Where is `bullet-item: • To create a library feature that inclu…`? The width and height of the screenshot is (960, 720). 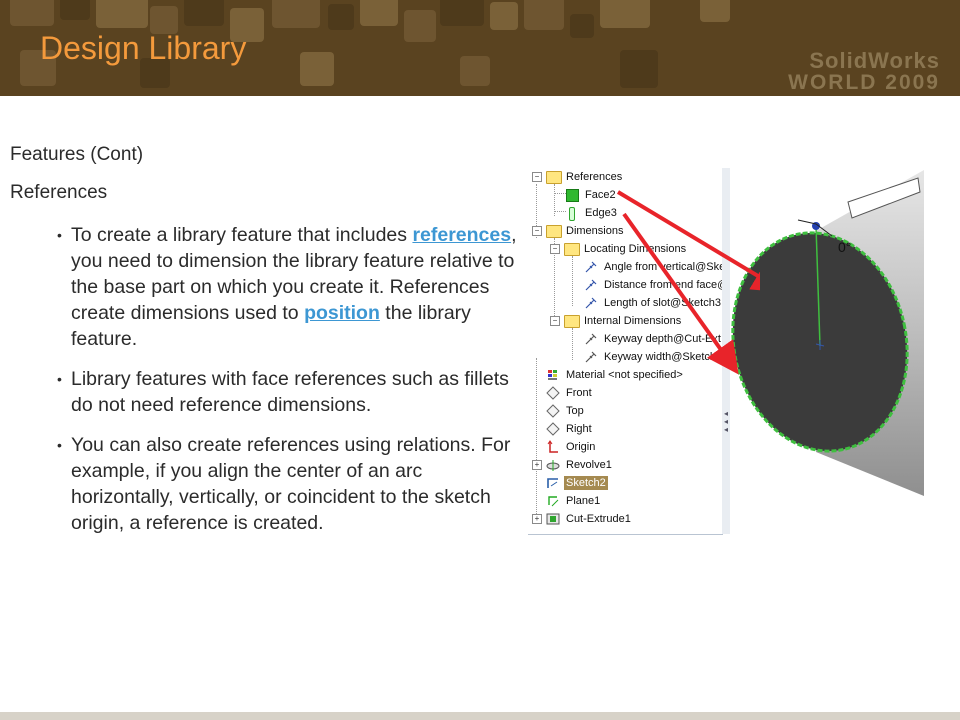 bullet-item: • To create a library feature that inclu… is located at coordinates (265, 287).